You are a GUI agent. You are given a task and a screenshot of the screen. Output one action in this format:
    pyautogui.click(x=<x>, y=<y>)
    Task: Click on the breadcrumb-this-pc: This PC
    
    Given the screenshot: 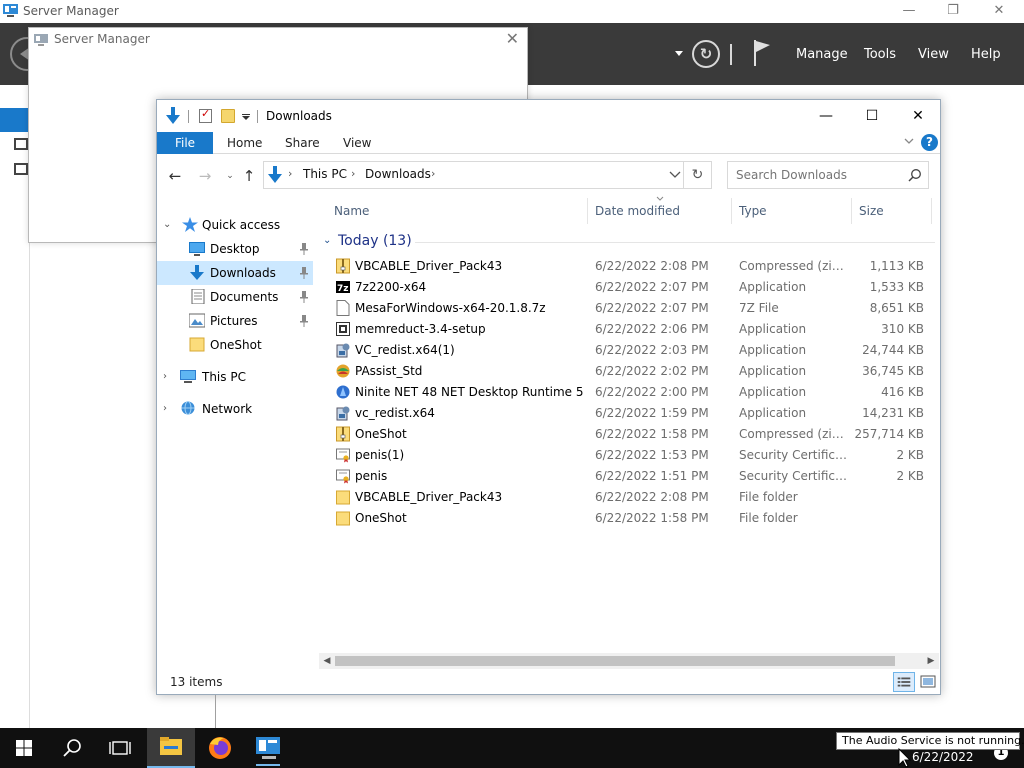 What is the action you would take?
    pyautogui.click(x=325, y=174)
    